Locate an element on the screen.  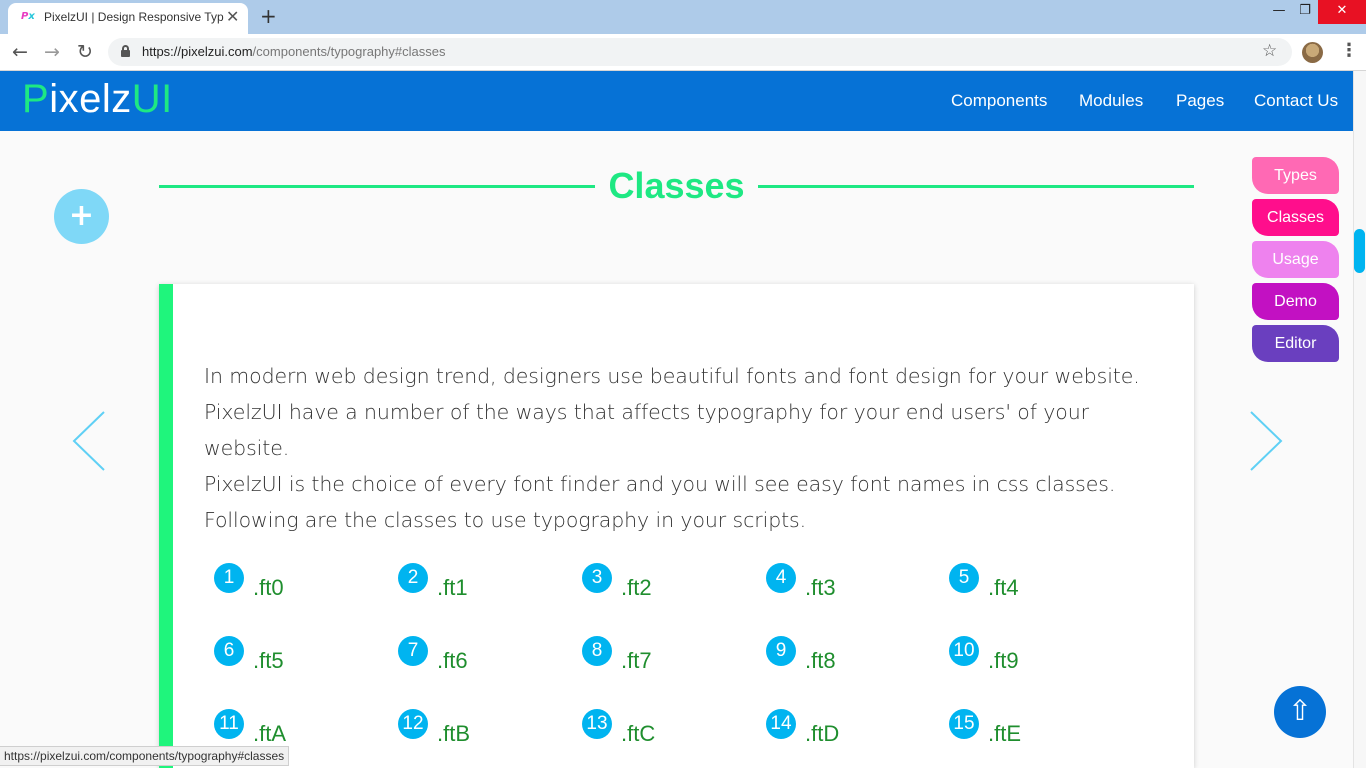
class-name: .ft1 is located at coordinates (452, 587).